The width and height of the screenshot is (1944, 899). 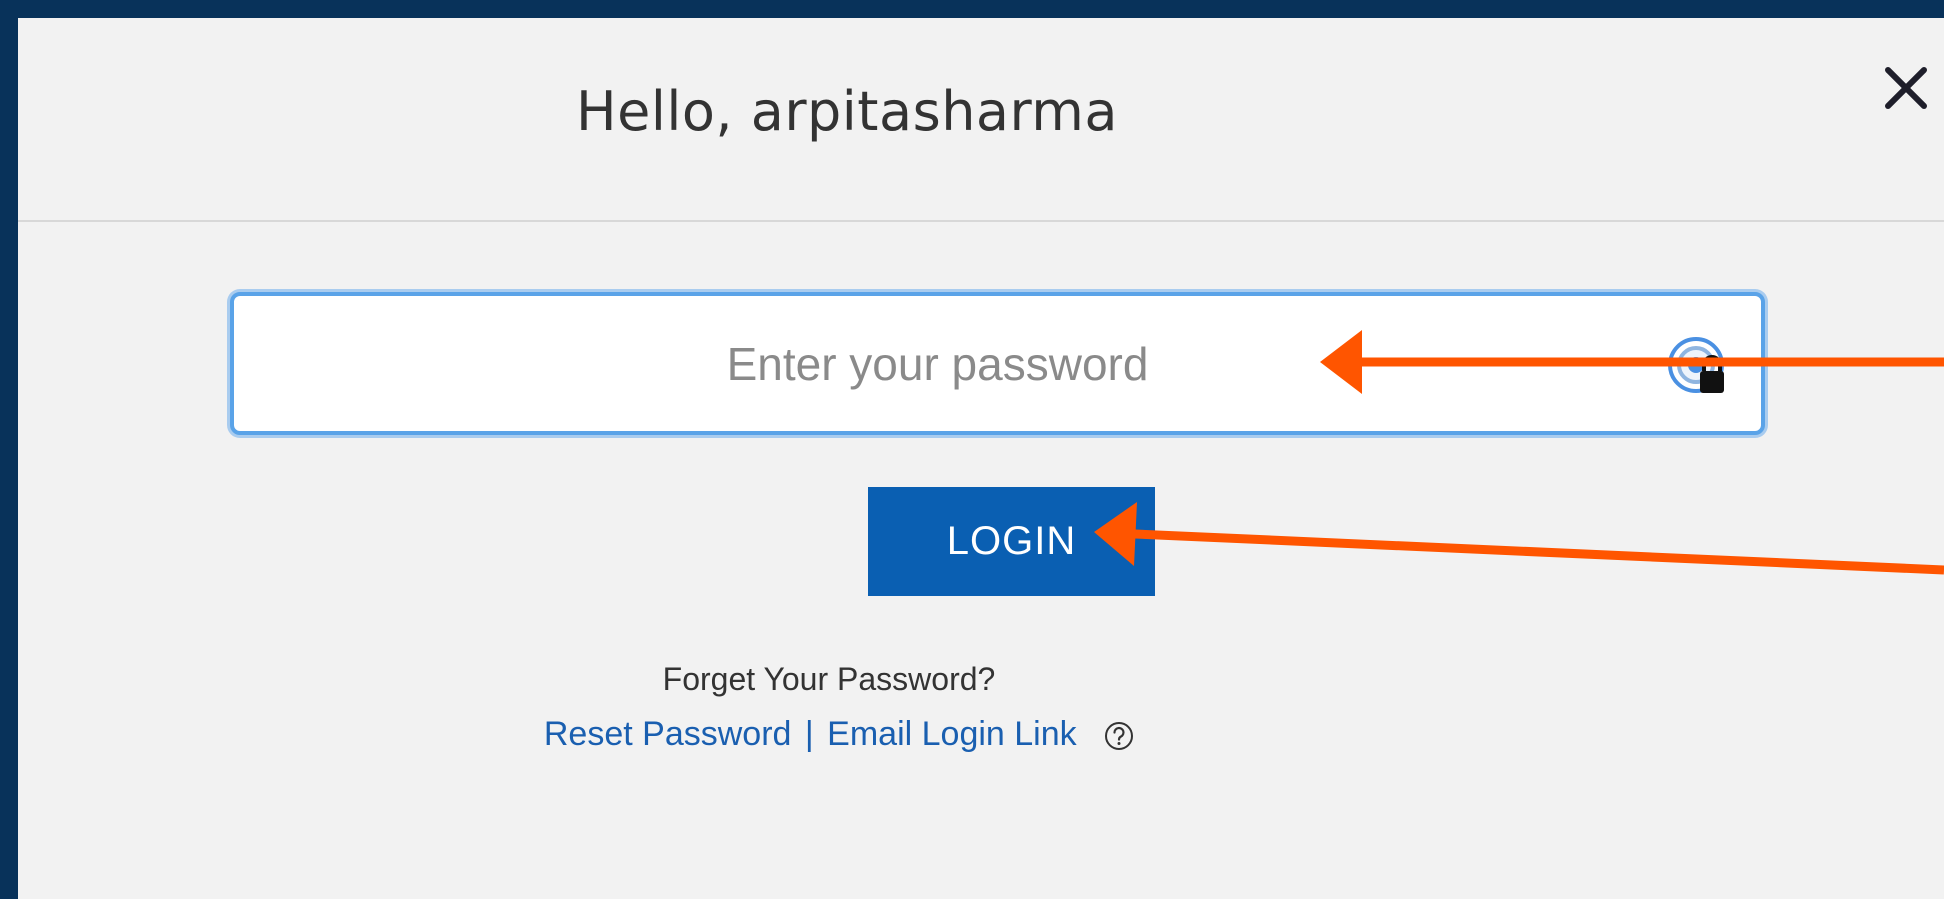 I want to click on password-input, so click(x=997, y=363).